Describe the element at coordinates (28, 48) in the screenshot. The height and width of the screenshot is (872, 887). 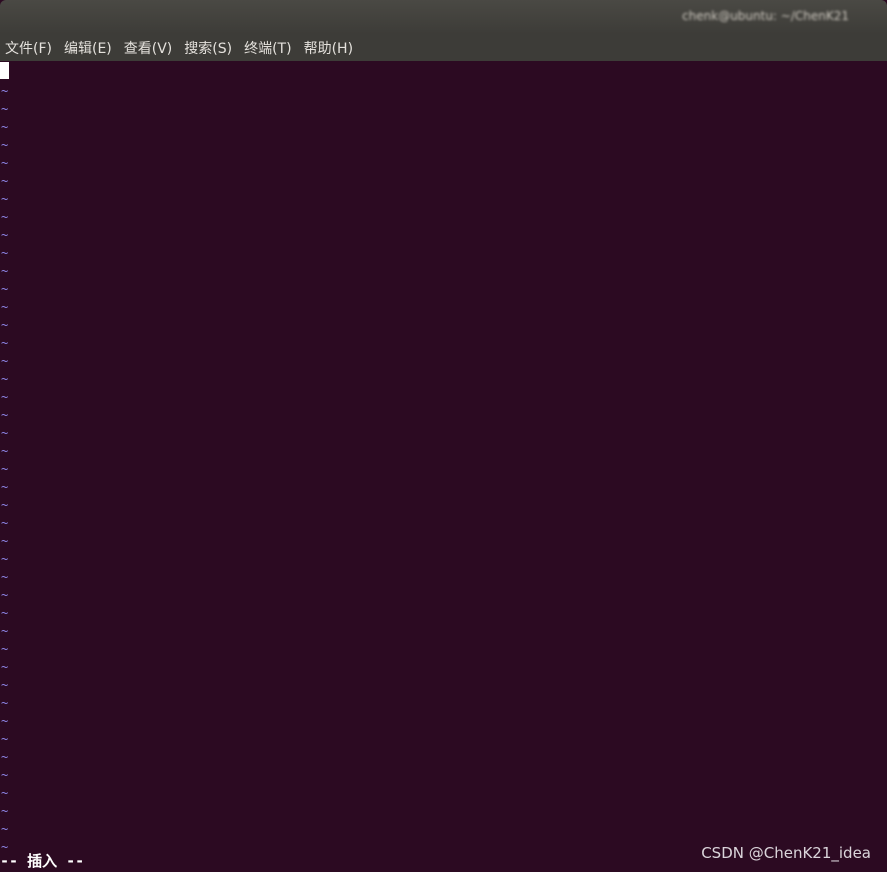
I see `menu-file: 文件(F)` at that location.